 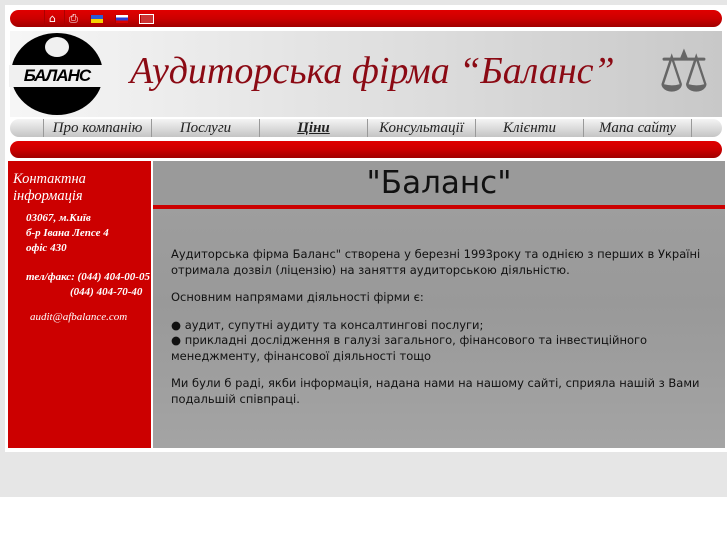 I want to click on phone-label: тел/факс:, so click(x=50, y=277).